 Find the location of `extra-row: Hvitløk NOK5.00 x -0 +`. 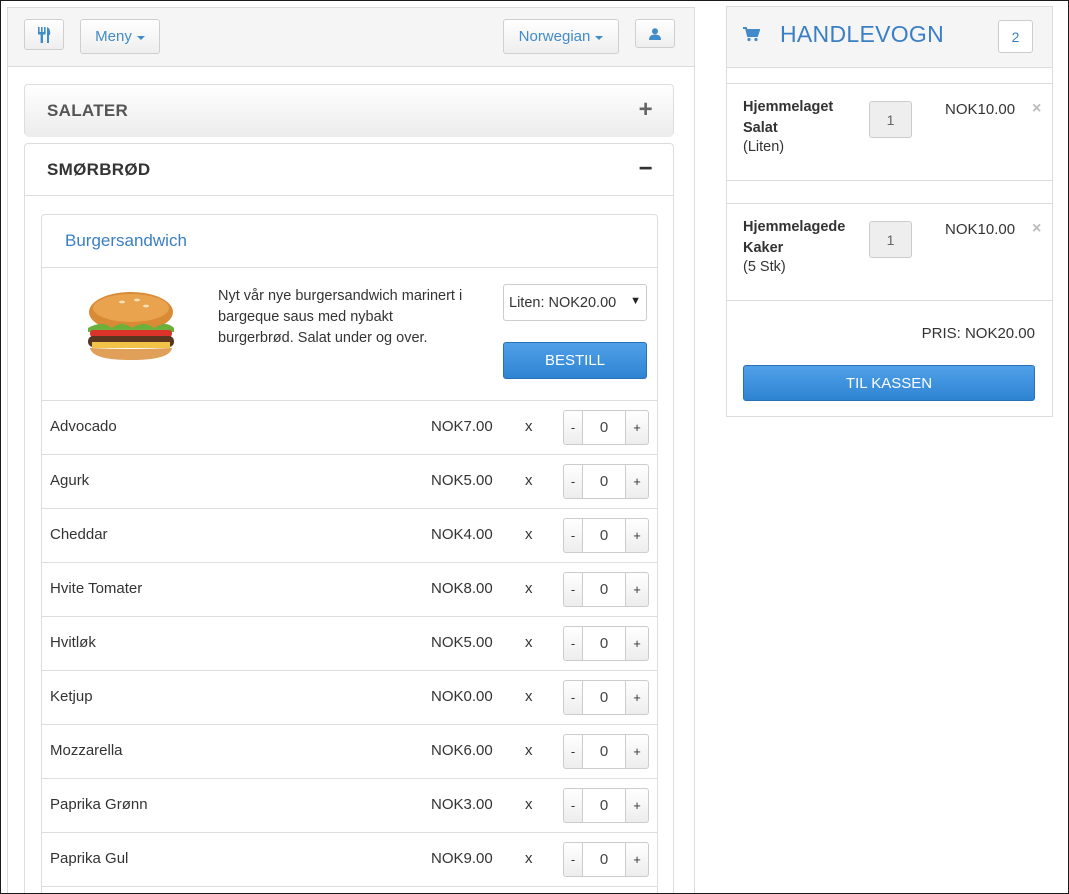

extra-row: Hvitløk NOK5.00 x -0 + is located at coordinates (349, 644).